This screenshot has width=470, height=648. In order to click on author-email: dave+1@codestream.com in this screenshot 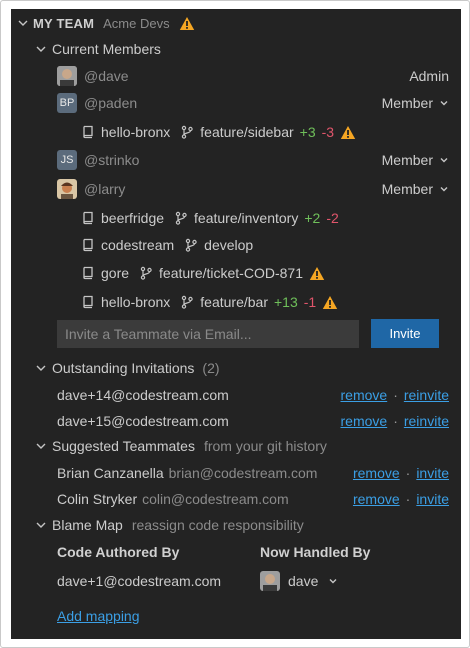, I will do `click(139, 581)`.